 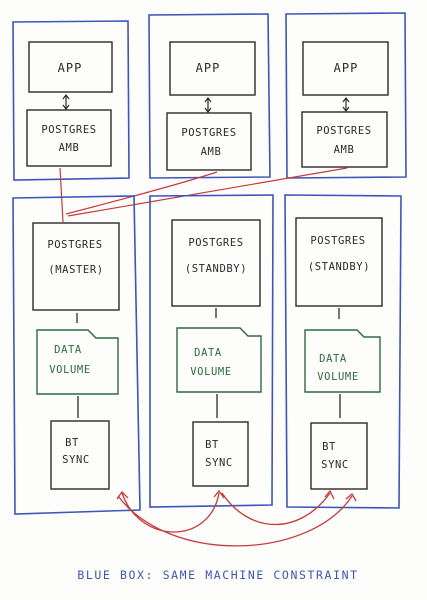 What do you see at coordinates (333, 359) in the screenshot?
I see `volume-label-3a: DATA` at bounding box center [333, 359].